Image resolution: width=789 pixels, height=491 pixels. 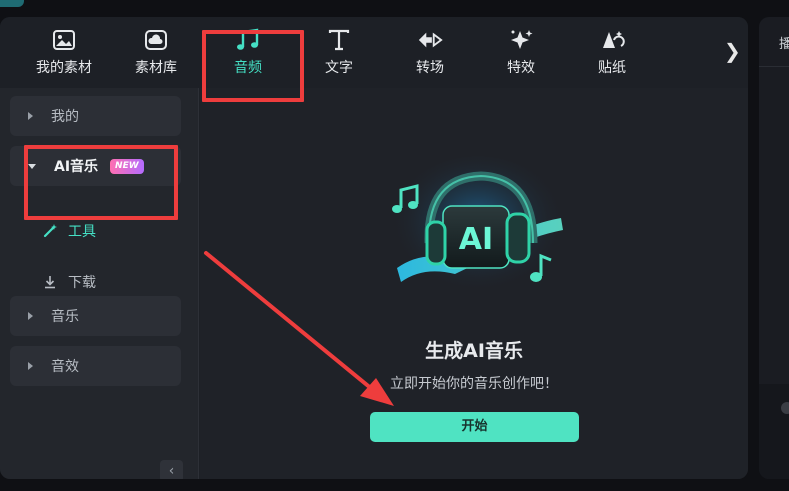 I want to click on page-title: 生成AI音乐, so click(x=474, y=351).